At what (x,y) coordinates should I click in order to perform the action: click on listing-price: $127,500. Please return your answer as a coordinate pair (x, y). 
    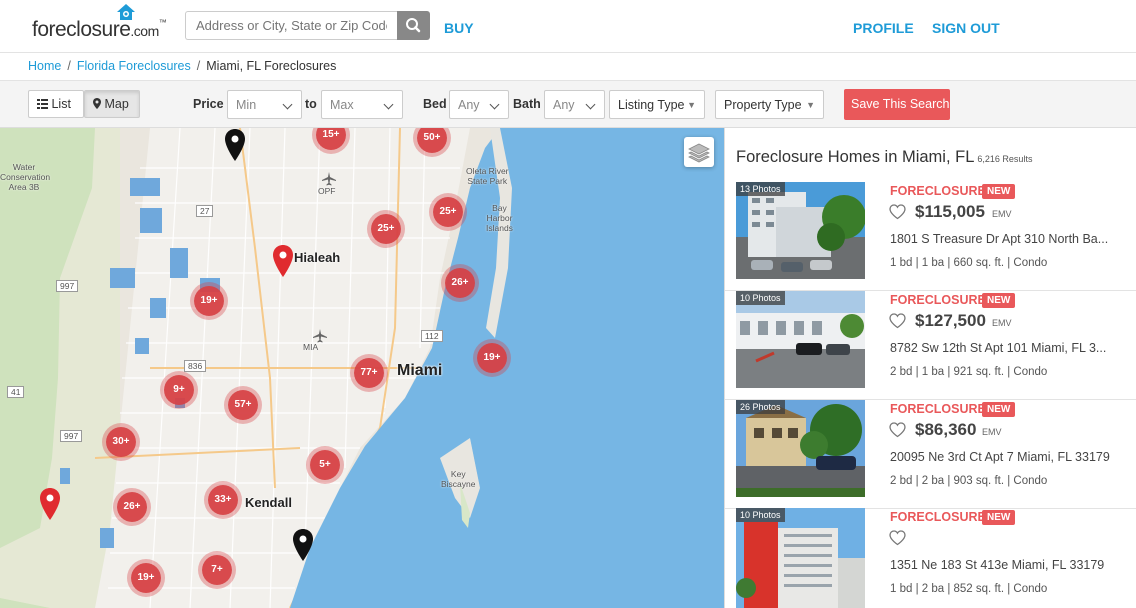
    Looking at the image, I should click on (950, 320).